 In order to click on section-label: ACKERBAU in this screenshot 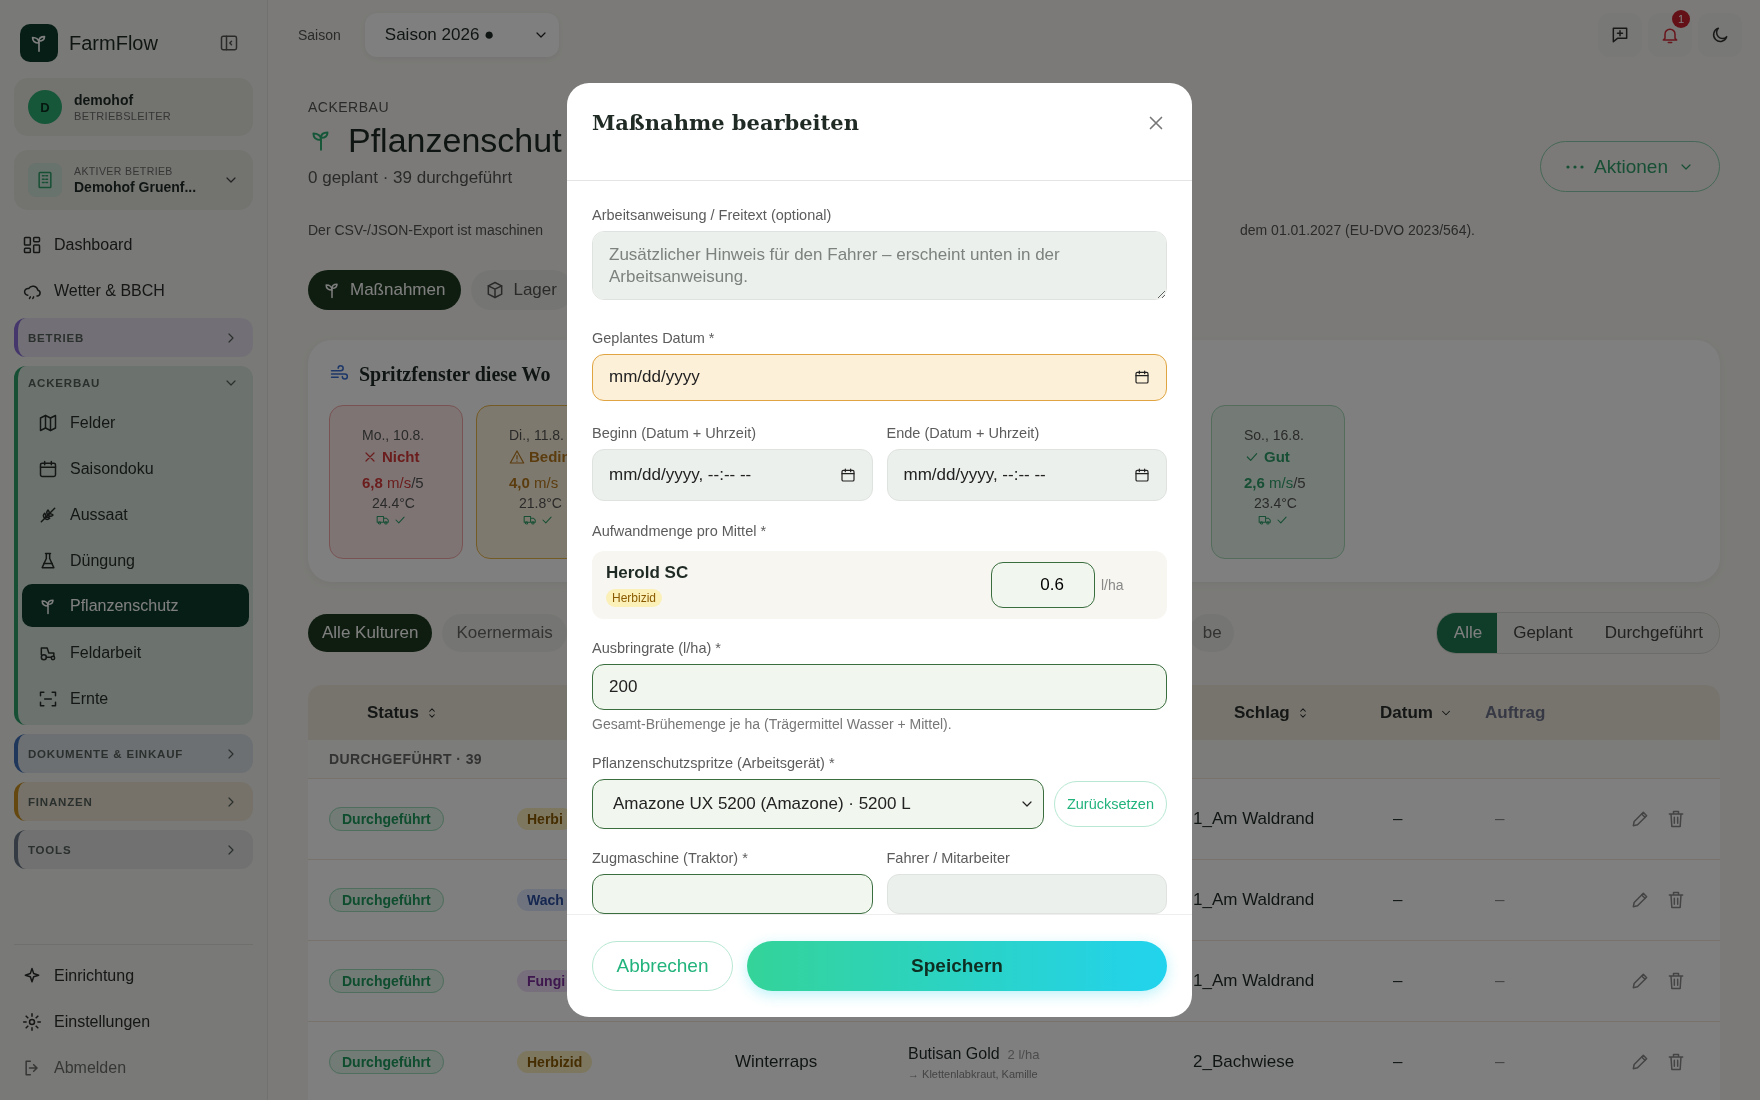, I will do `click(349, 107)`.